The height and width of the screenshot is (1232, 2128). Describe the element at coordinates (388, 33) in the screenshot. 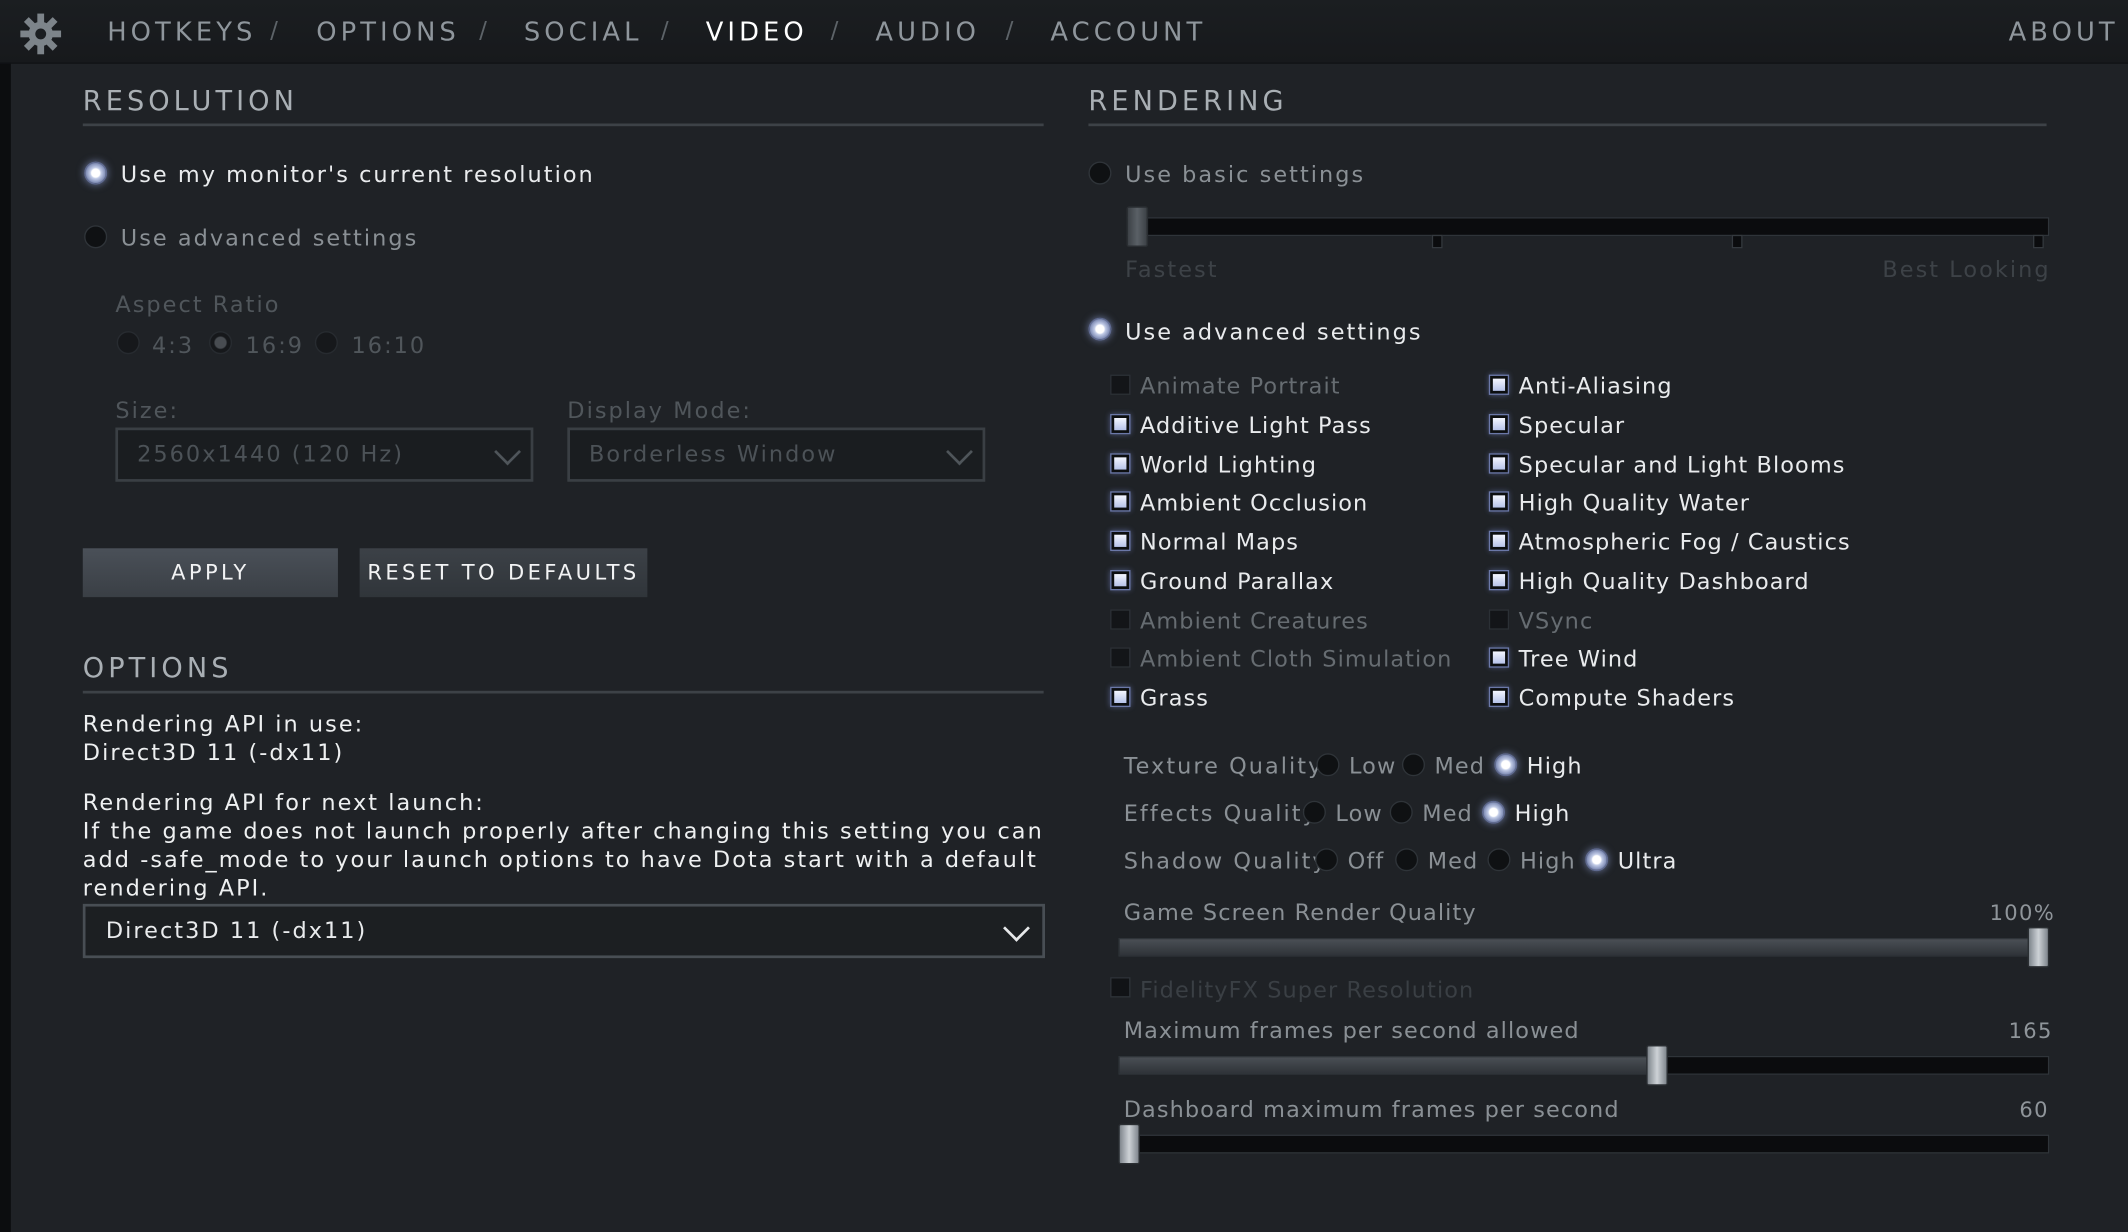

I see `tab-options: OPTIONS` at that location.